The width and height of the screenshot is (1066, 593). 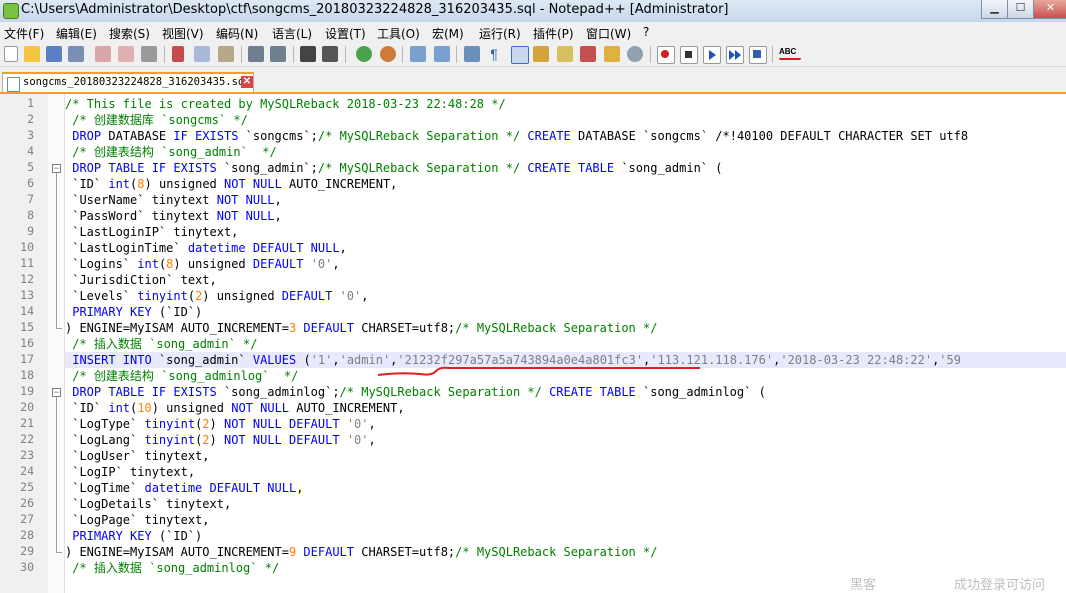 What do you see at coordinates (27, 375) in the screenshot?
I see `line-number: 18` at bounding box center [27, 375].